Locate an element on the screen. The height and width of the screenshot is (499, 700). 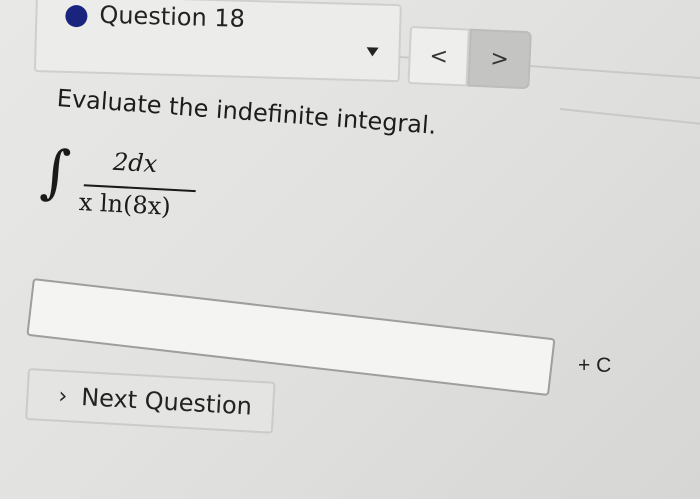
integral-denominator: x ln(8x) is located at coordinates (125, 204).